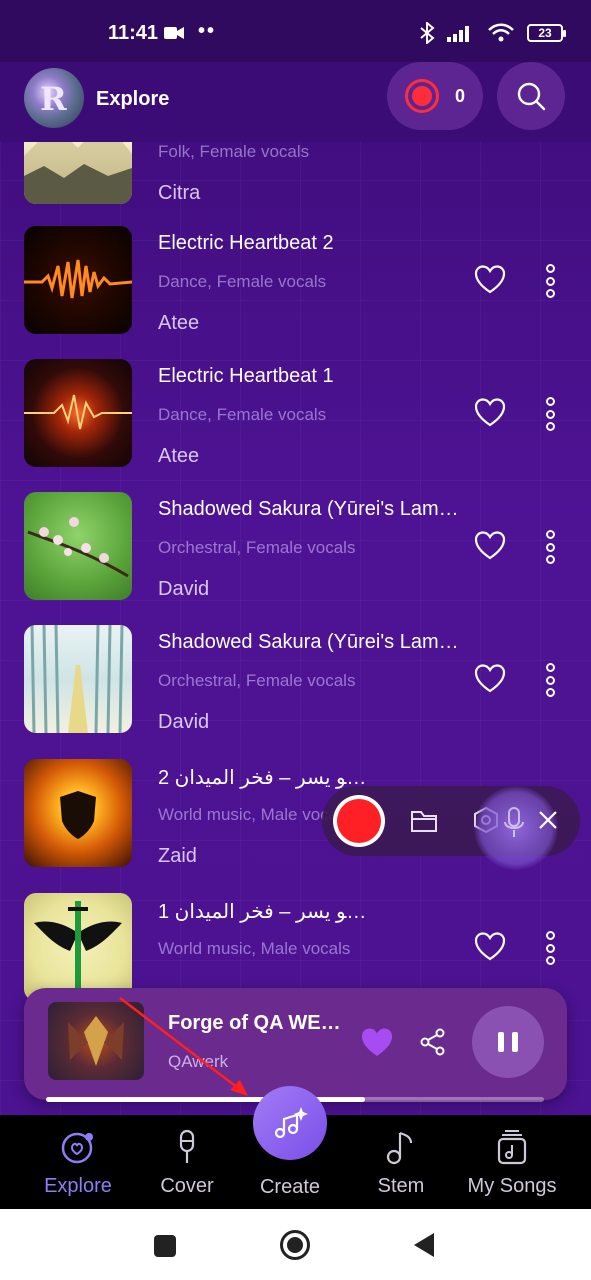  What do you see at coordinates (512, 1186) in the screenshot?
I see `nav-label: My Songs` at bounding box center [512, 1186].